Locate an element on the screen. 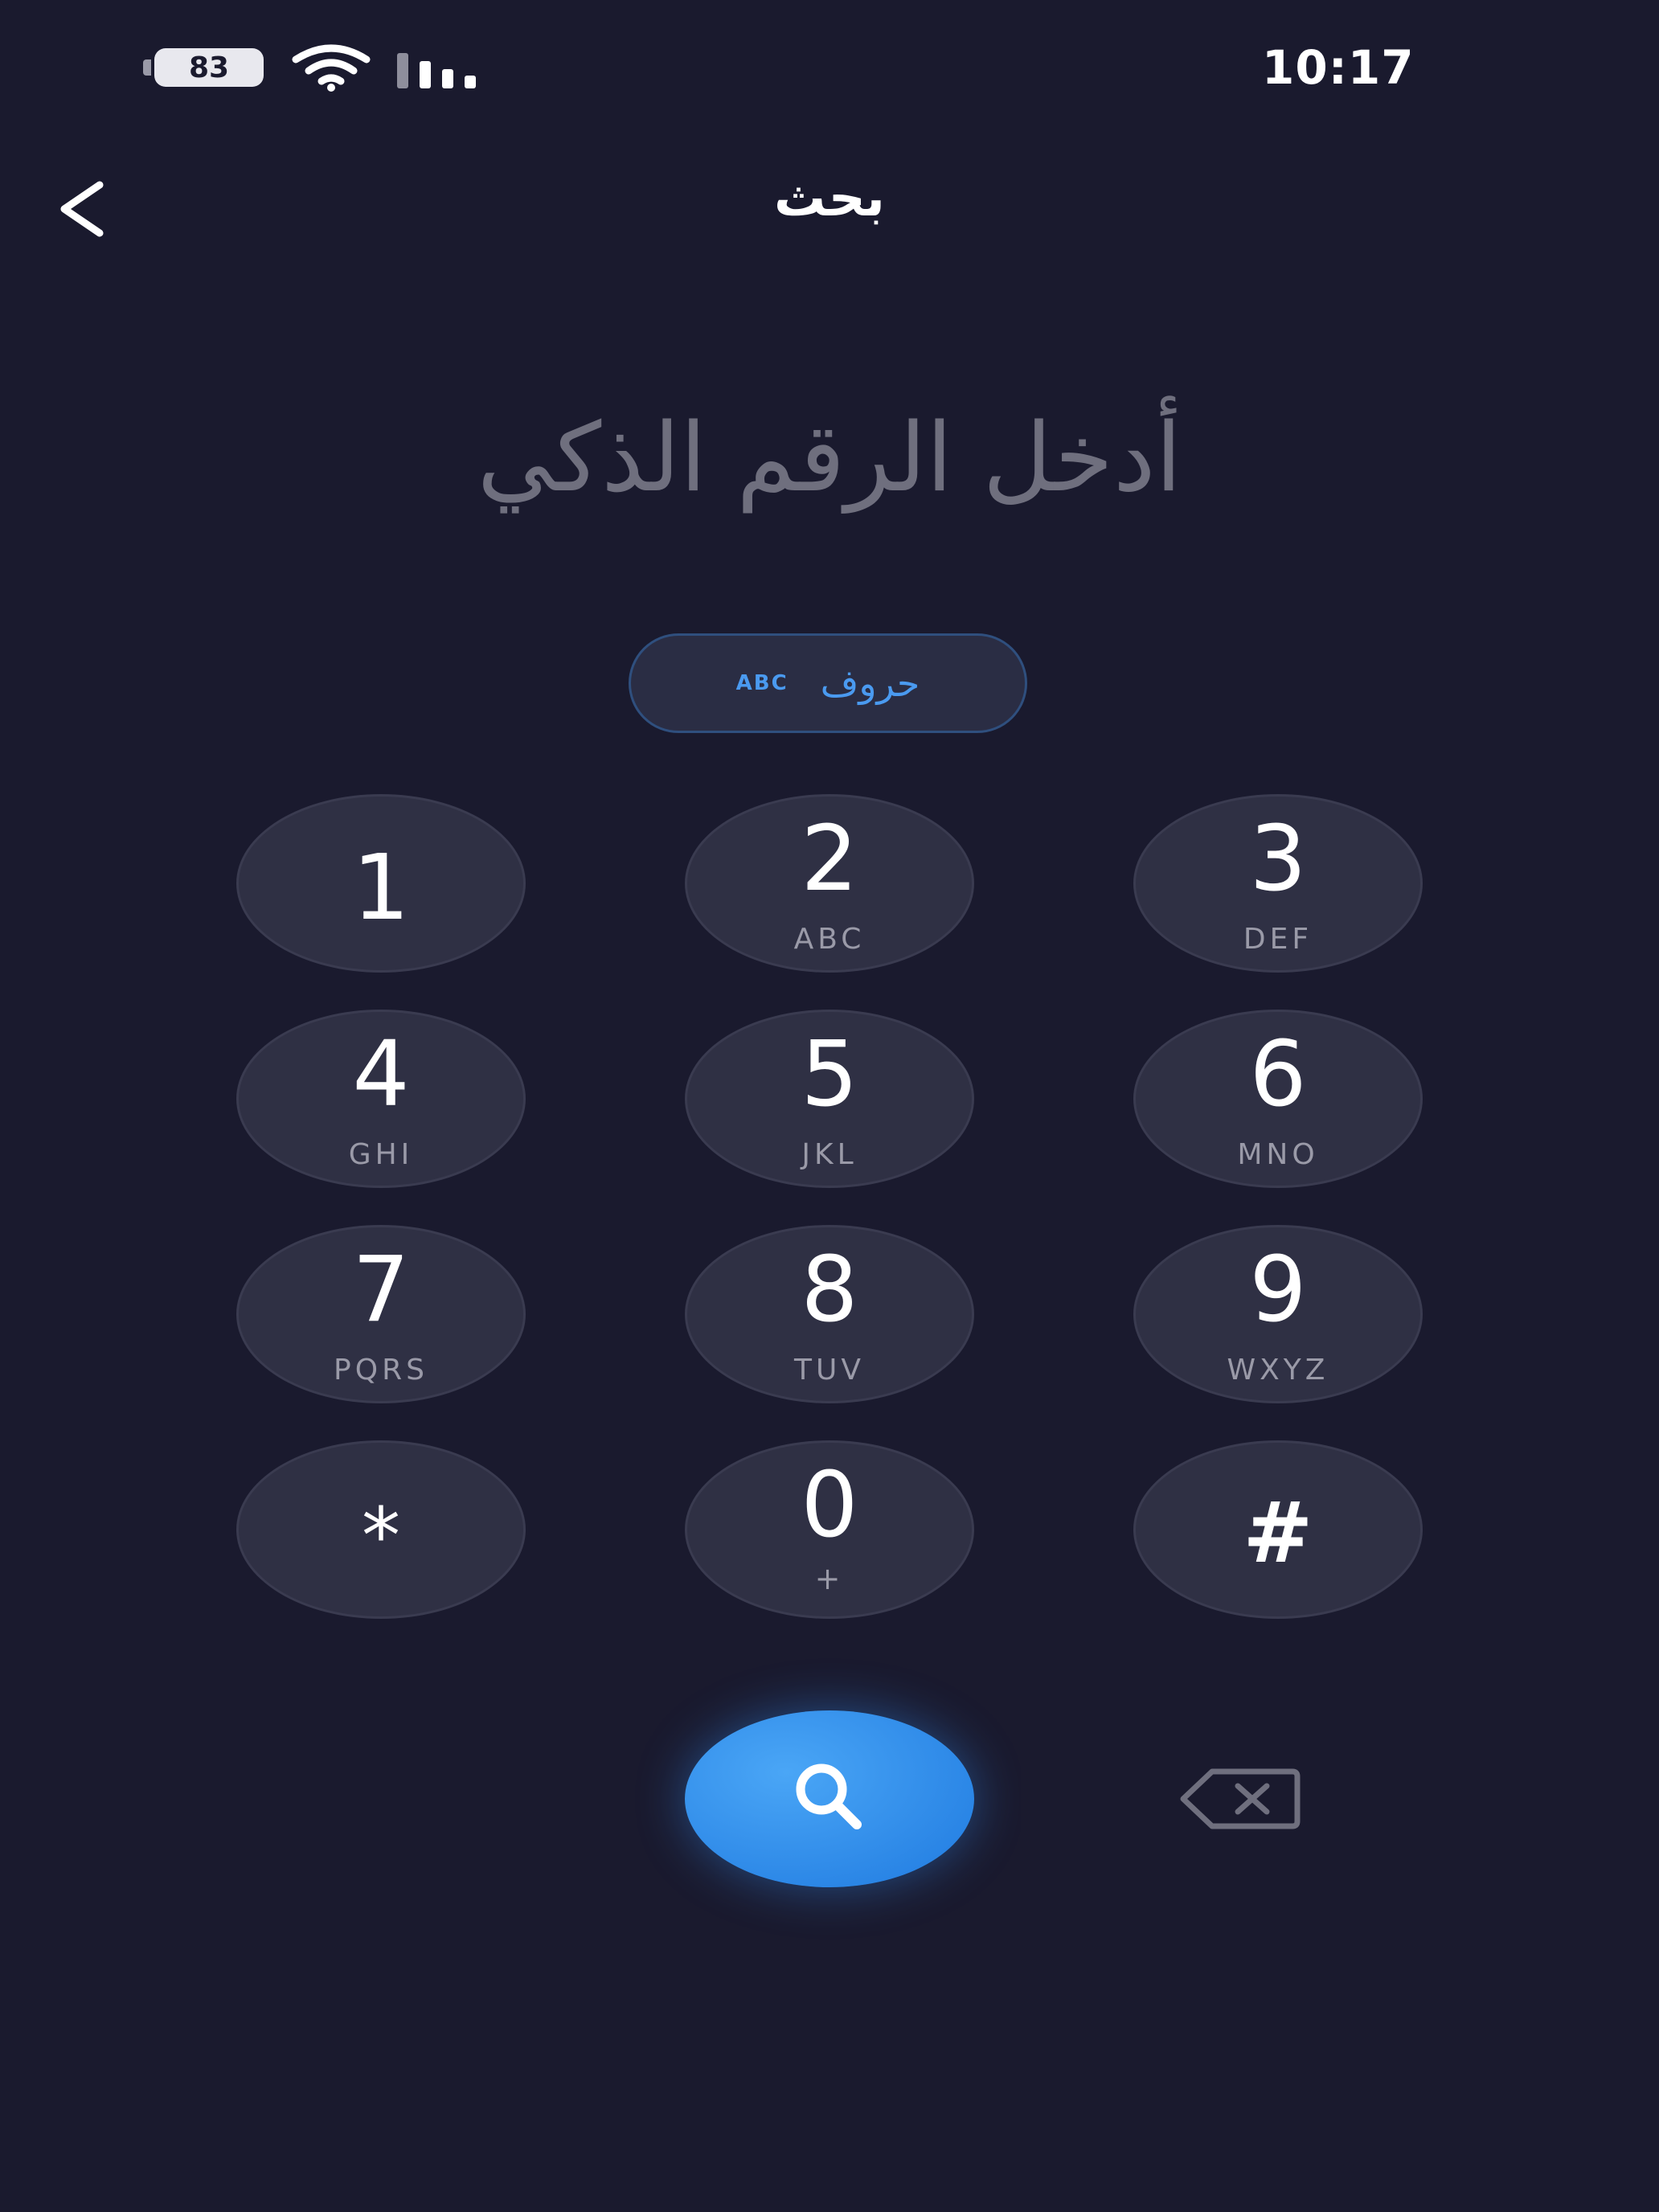 Image resolution: width=1659 pixels, height=2212 pixels. key-digit: 7 is located at coordinates (381, 1290).